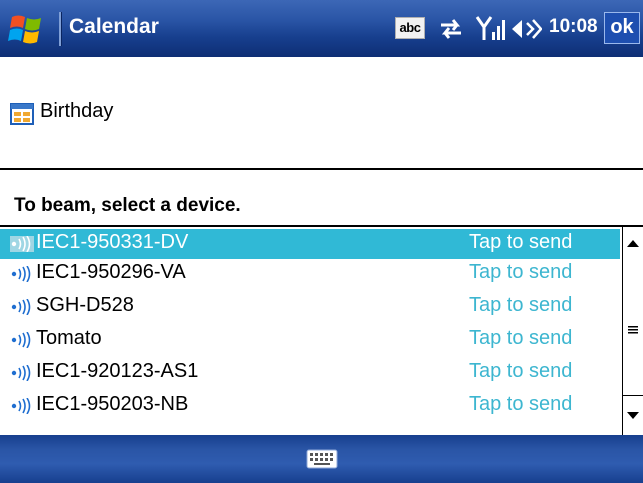  What do you see at coordinates (310, 244) in the screenshot?
I see `device-row: IEC1-950331-DV Tap to send` at bounding box center [310, 244].